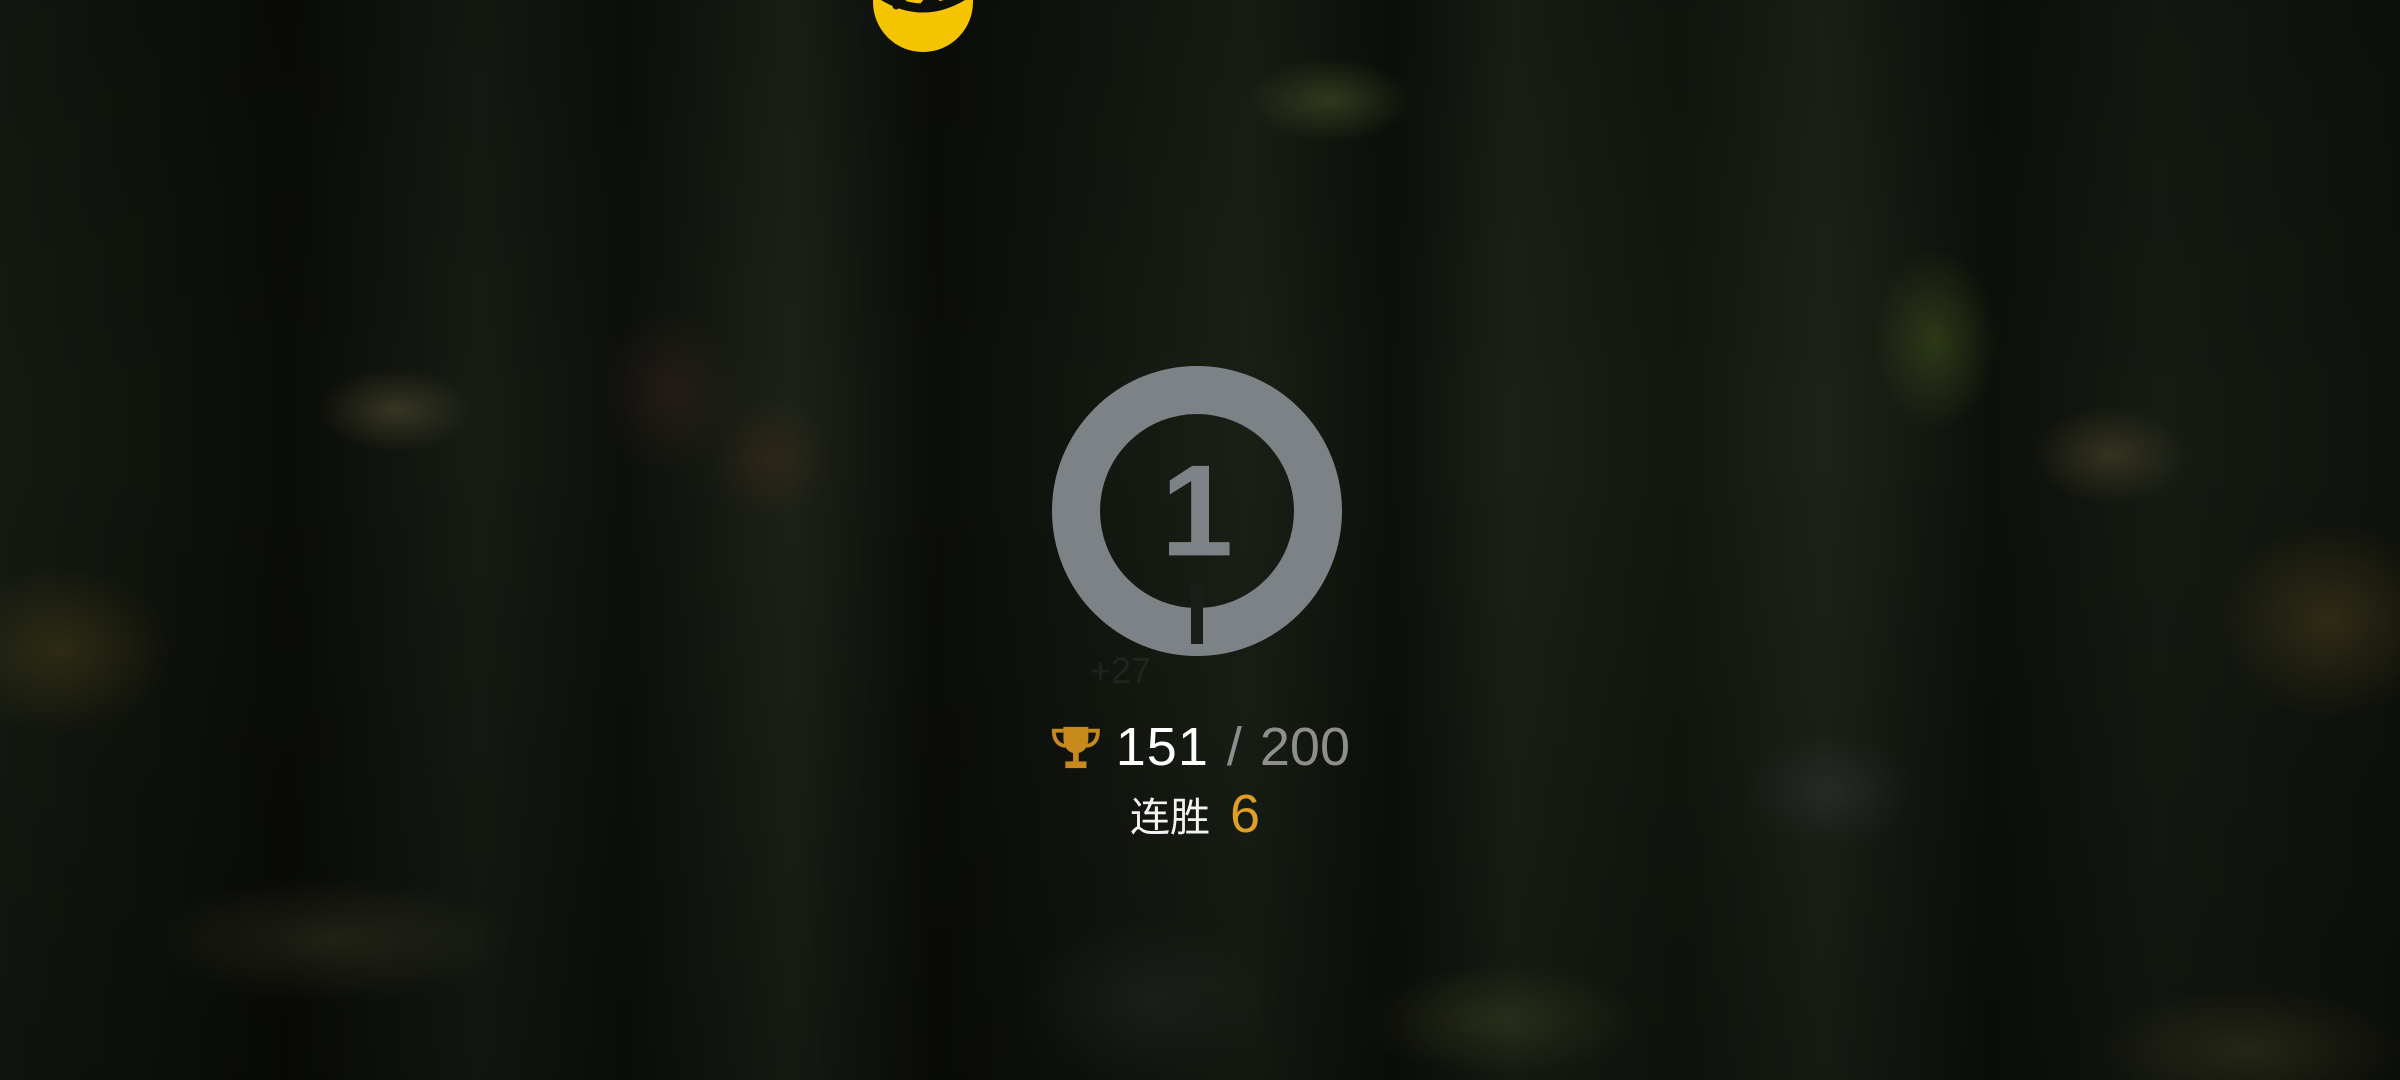 The width and height of the screenshot is (2400, 1080). What do you see at coordinates (1304, 747) in the screenshot?
I see `trophy-score-max: 200` at bounding box center [1304, 747].